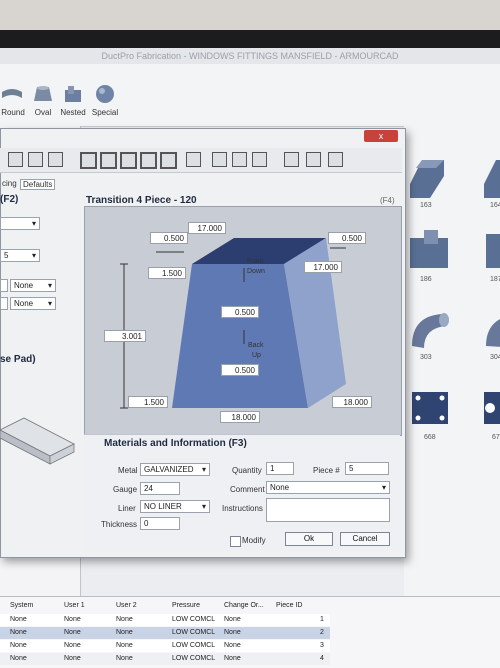  I want to click on col-header-user2: User 2, so click(126, 605).